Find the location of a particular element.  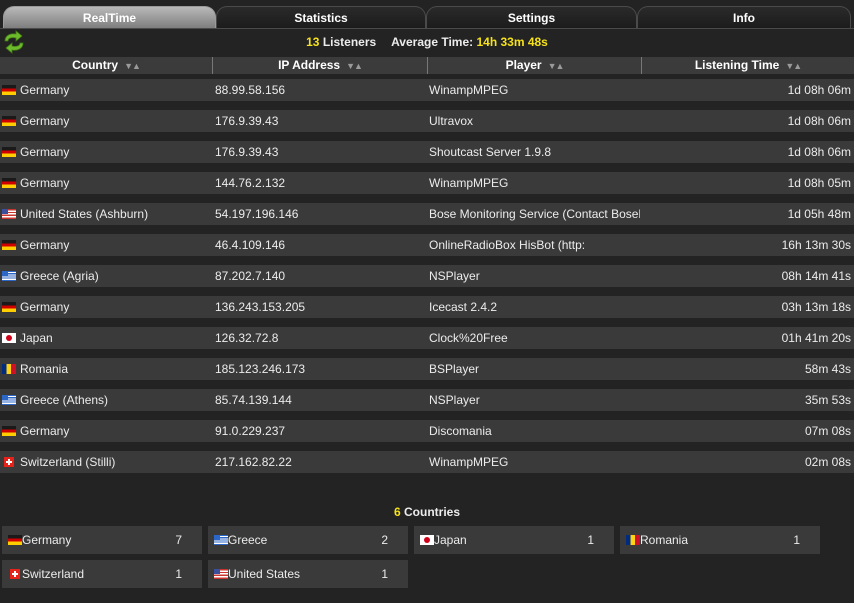

header-ip-label: IP Address is located at coordinates (309, 65).